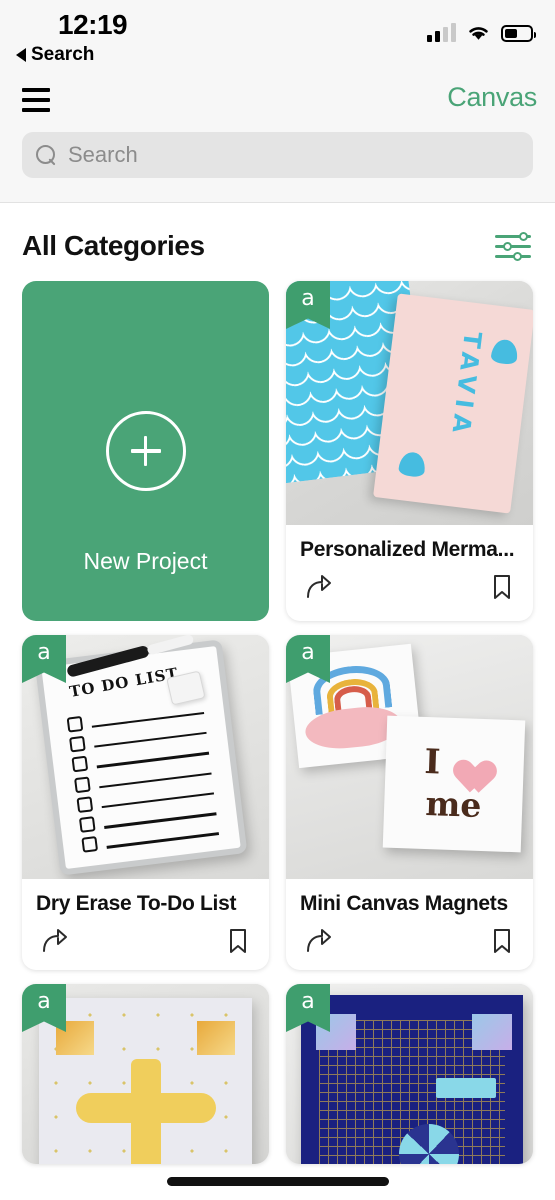  What do you see at coordinates (93, 24) in the screenshot?
I see `status-time: 12:19` at bounding box center [93, 24].